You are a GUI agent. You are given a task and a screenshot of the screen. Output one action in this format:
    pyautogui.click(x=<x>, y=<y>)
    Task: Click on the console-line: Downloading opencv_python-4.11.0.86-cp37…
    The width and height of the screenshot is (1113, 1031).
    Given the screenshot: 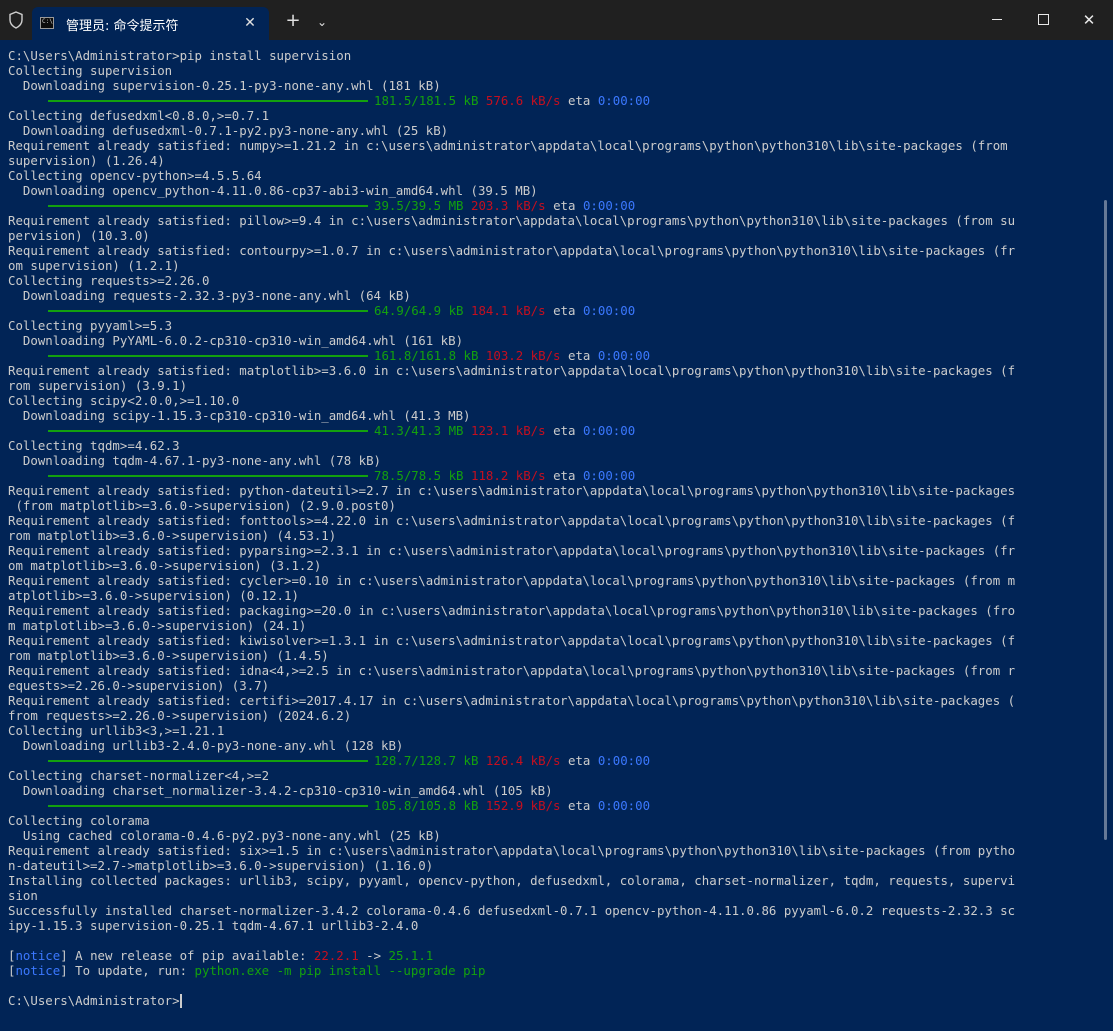 What is the action you would take?
    pyautogui.click(x=273, y=190)
    